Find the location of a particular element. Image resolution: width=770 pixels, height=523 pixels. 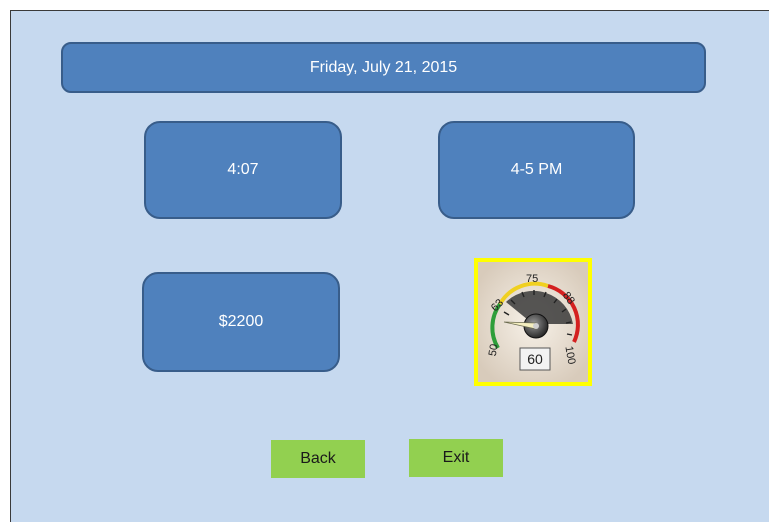

speed-gauge: 50 63 75 88 100 60 is located at coordinates (533, 322).